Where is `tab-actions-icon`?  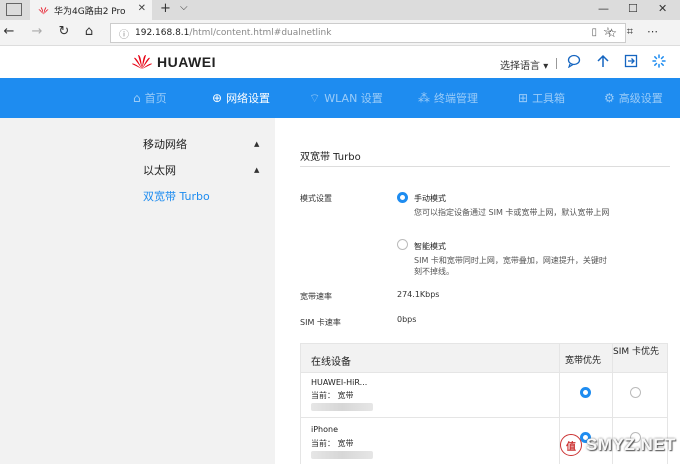
tab-actions-icon is located at coordinates (14, 9).